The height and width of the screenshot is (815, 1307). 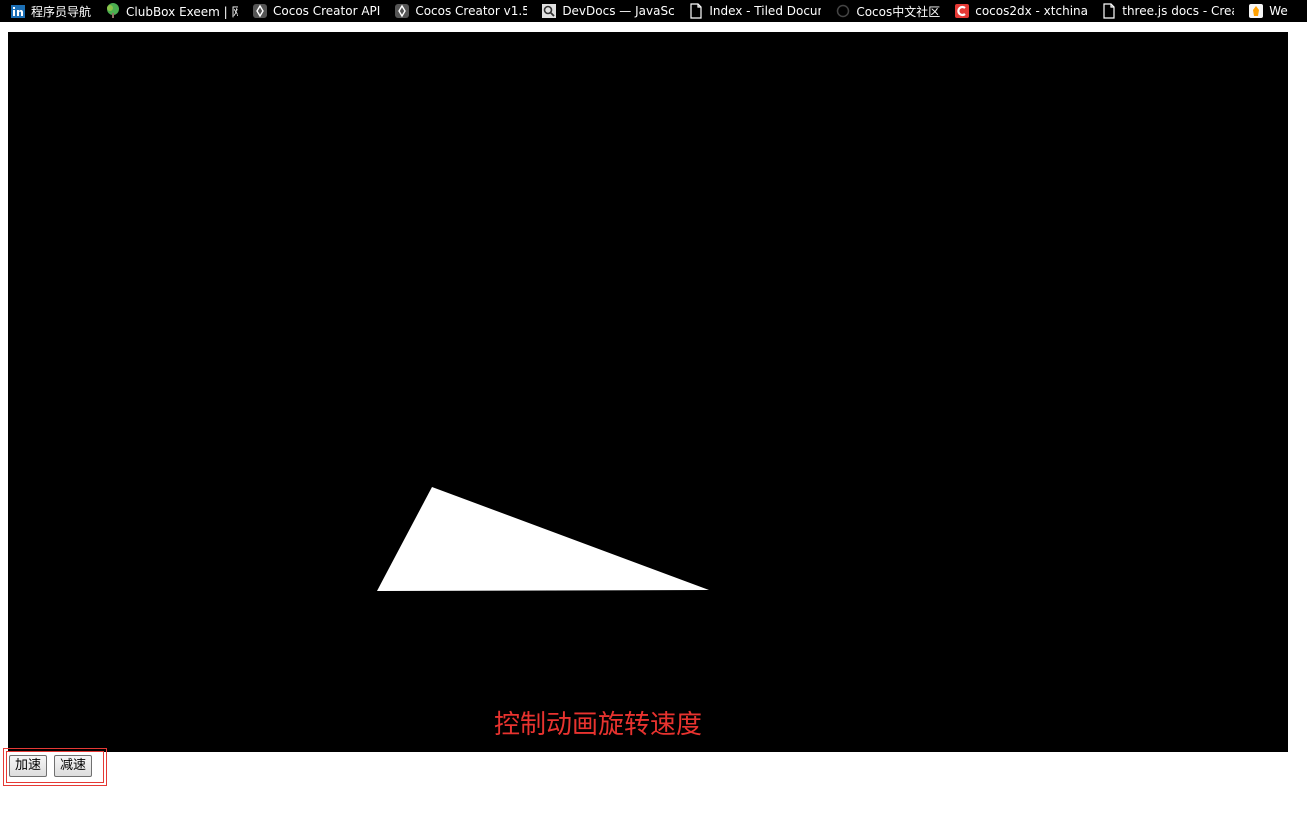 I want to click on bookmark-0: 程序员导航, so click(x=48, y=11).